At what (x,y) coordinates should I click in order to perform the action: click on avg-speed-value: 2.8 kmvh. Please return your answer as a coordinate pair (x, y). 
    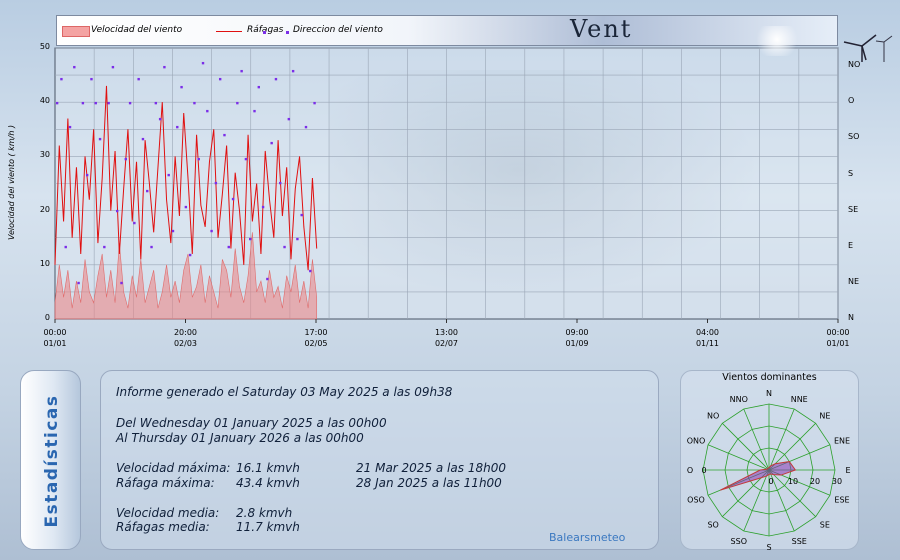
    Looking at the image, I should click on (264, 513).